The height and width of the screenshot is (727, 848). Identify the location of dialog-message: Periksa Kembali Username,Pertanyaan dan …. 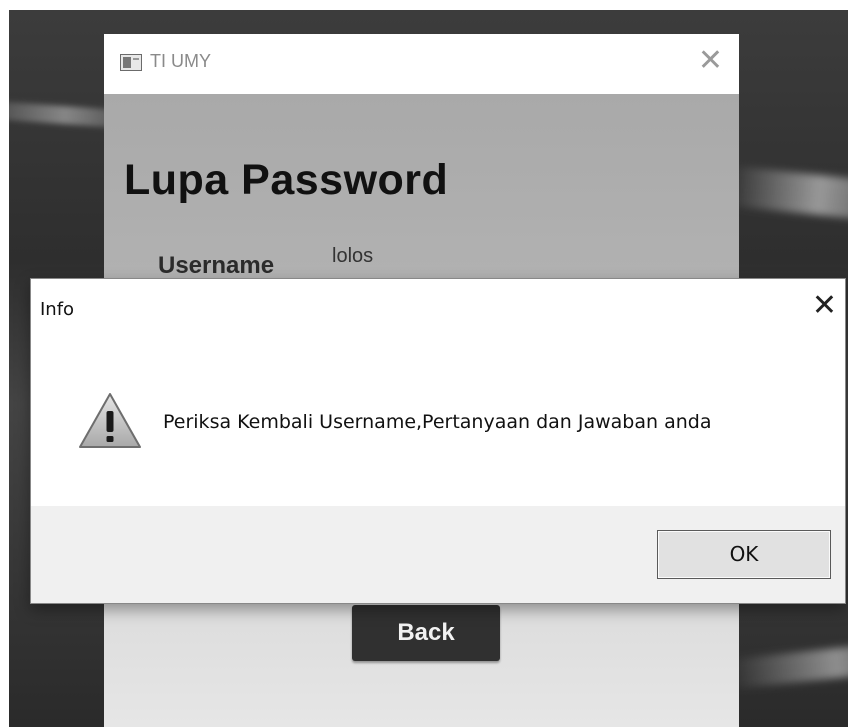
(437, 422).